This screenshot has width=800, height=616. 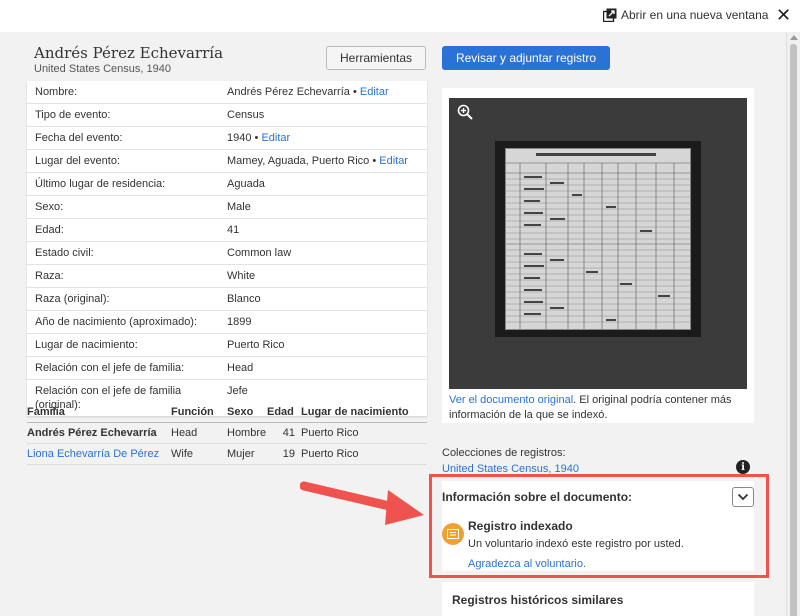 What do you see at coordinates (288, 454) in the screenshot?
I see `family-member-age: 19` at bounding box center [288, 454].